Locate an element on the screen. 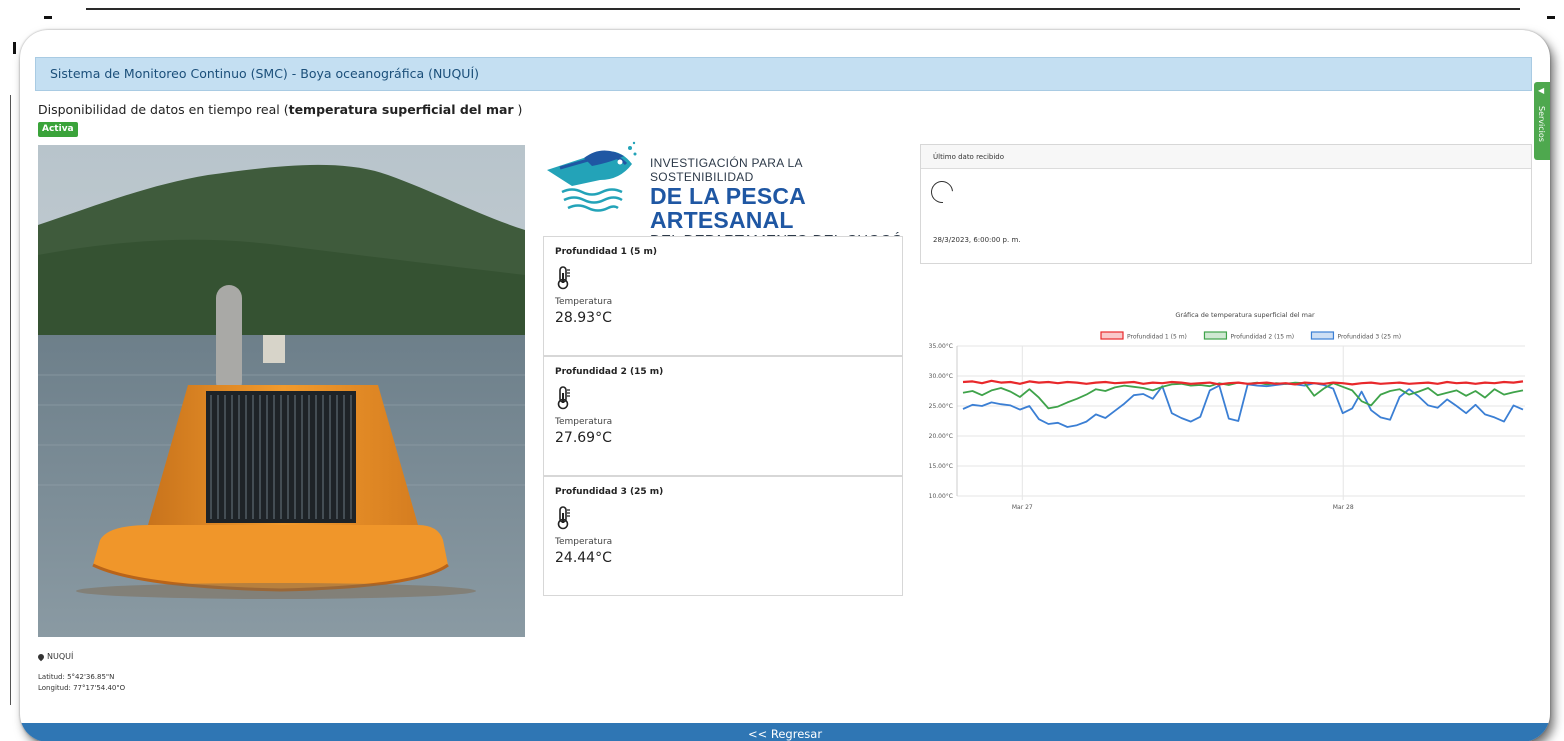  depth-panel-1: Profundidad 1 (5 m) Temperatura 28.93°C is located at coordinates (723, 296).